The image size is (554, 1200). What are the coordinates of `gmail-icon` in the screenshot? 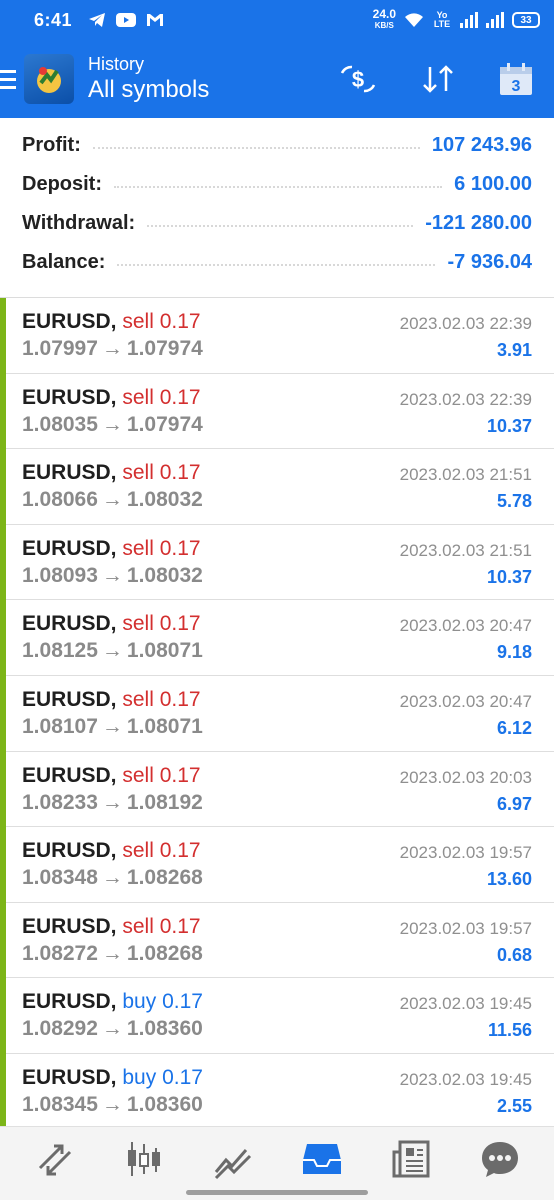 It's located at (155, 20).